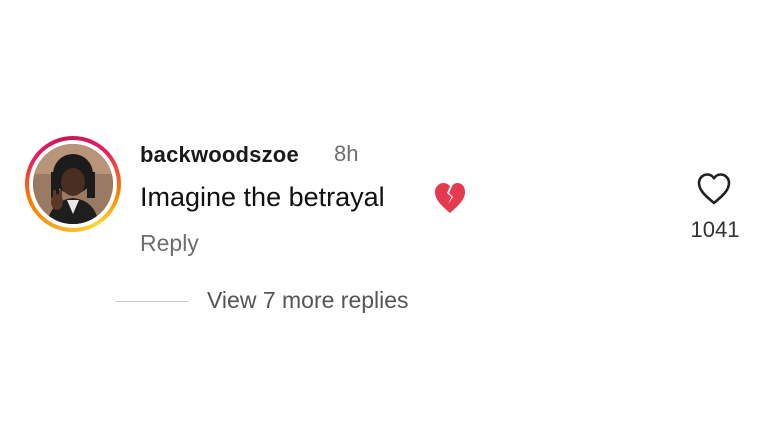 This screenshot has height=432, width=768. Describe the element at coordinates (152, 301) in the screenshot. I see `replies-divider` at that location.